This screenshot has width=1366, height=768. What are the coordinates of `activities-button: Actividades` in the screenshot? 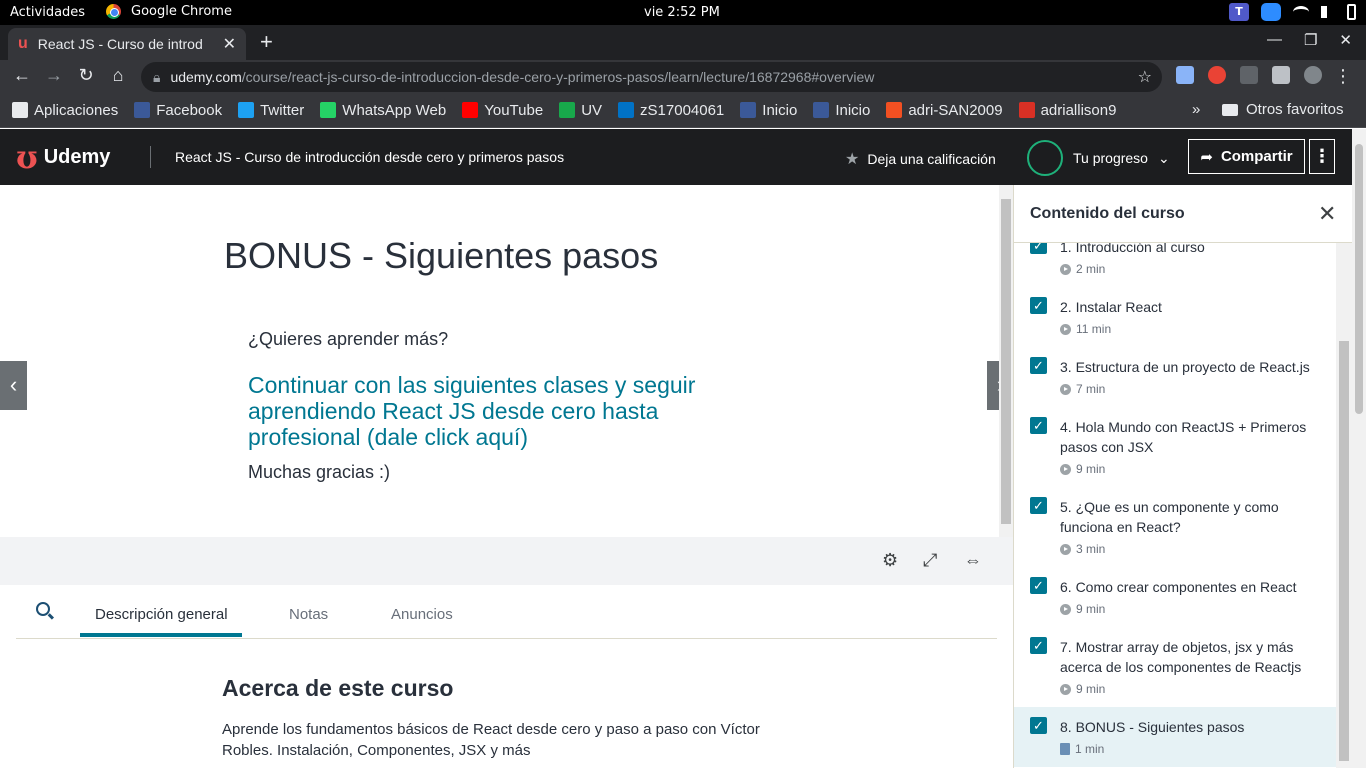 It's located at (47, 12).